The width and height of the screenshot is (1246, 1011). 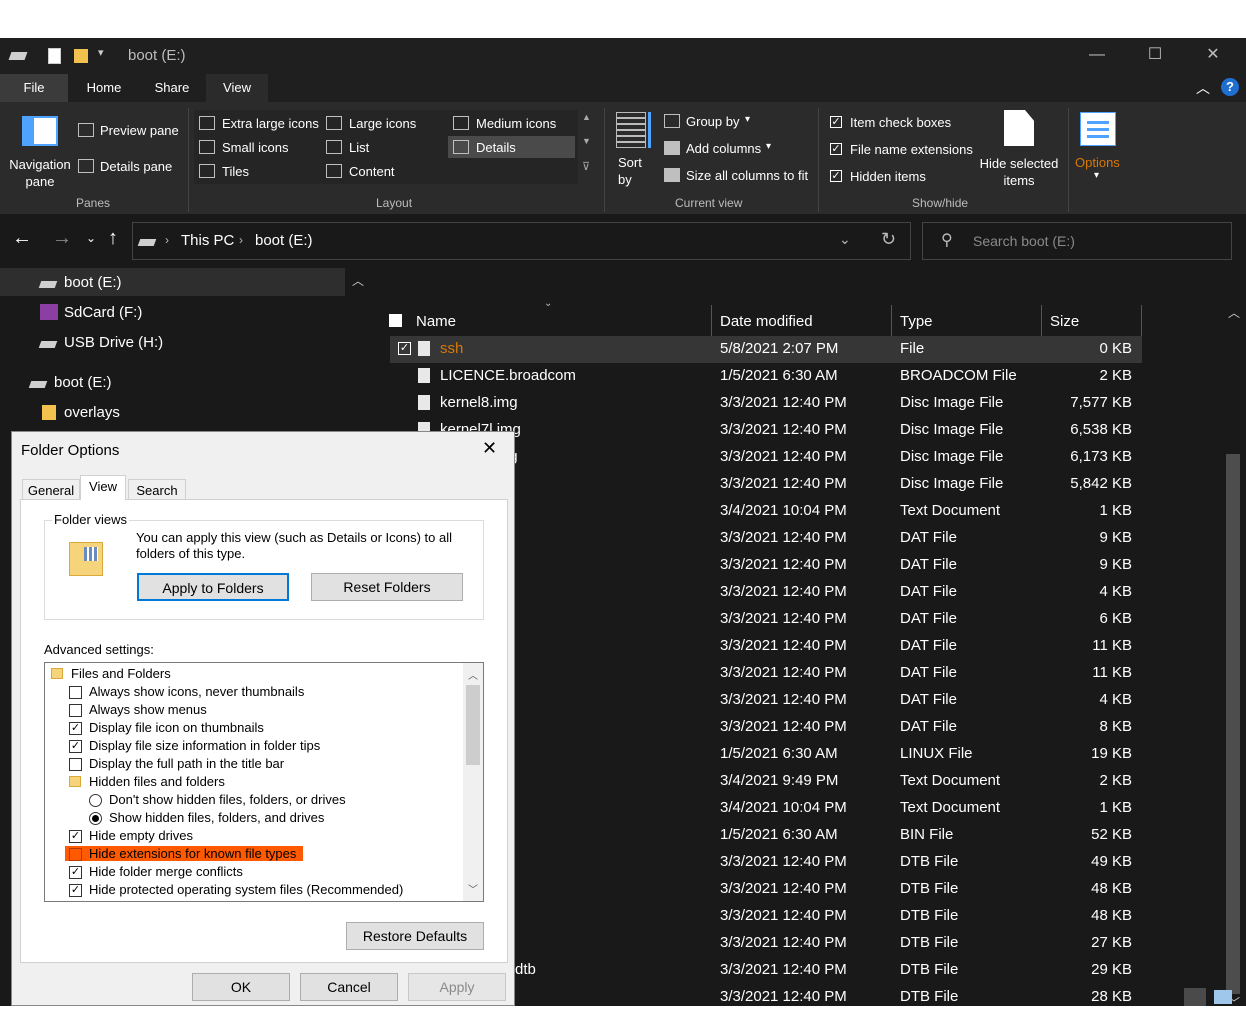 I want to click on new-folder-icon, so click(x=81, y=56).